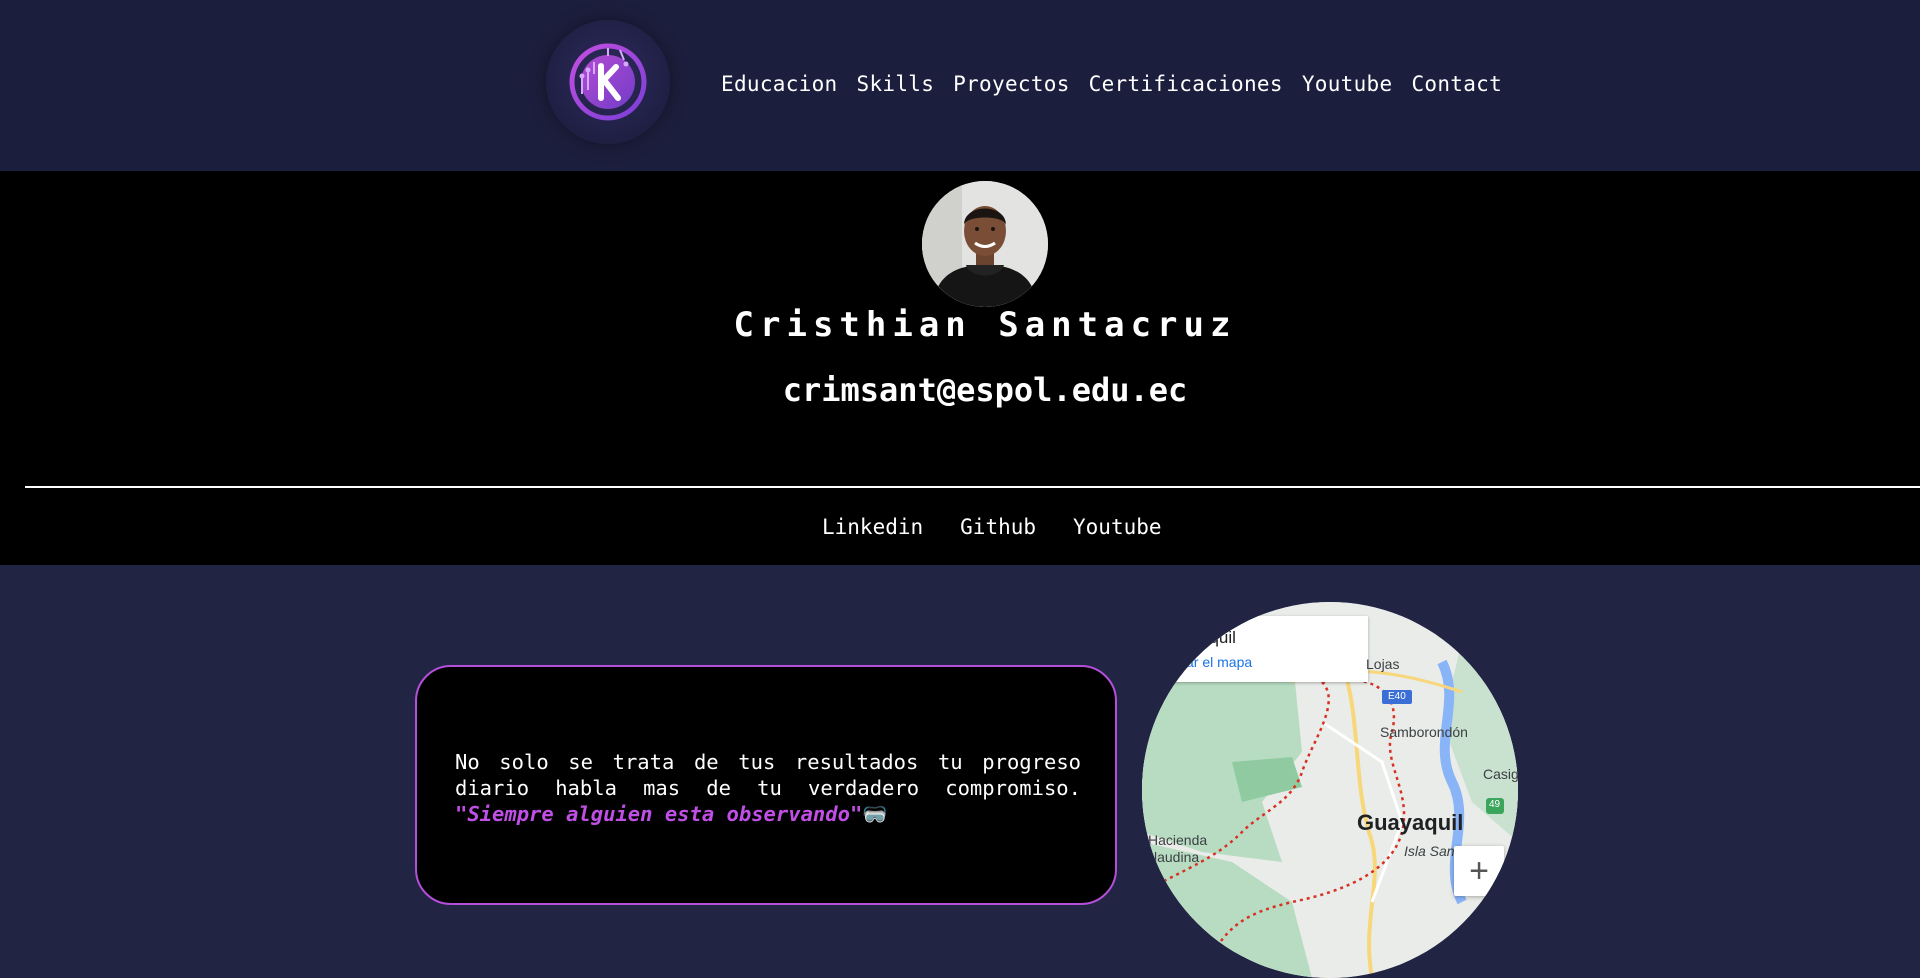 The image size is (1920, 978). I want to click on social-links: Linkedin Github Youtube, so click(1010, 527).